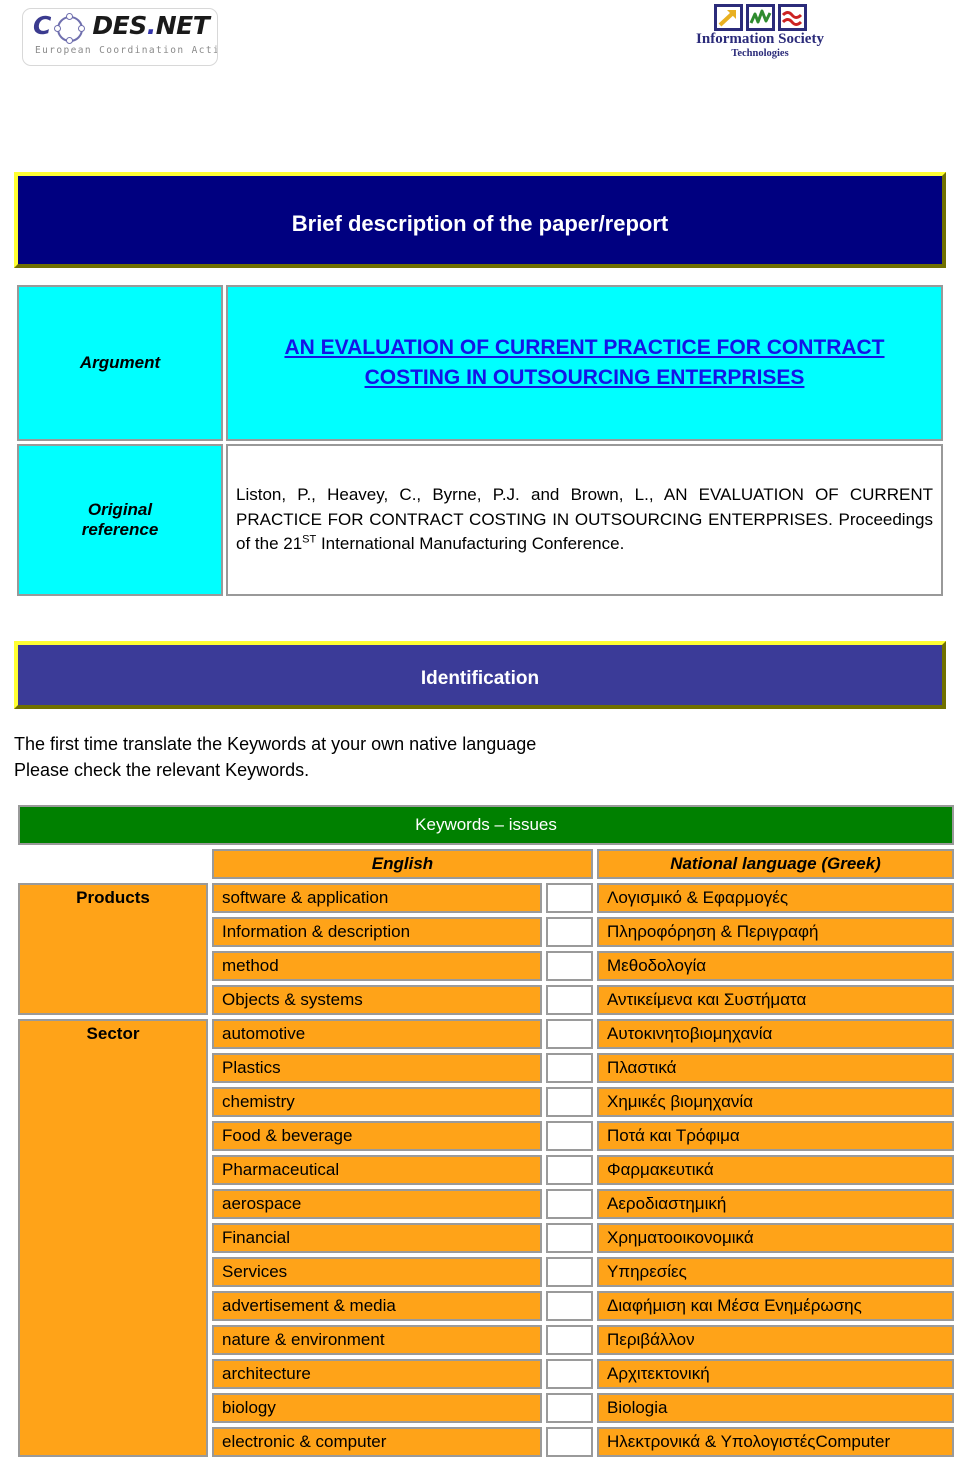 This screenshot has width=960, height=1461. I want to click on column-header-national-language: National language (Greek), so click(776, 864).